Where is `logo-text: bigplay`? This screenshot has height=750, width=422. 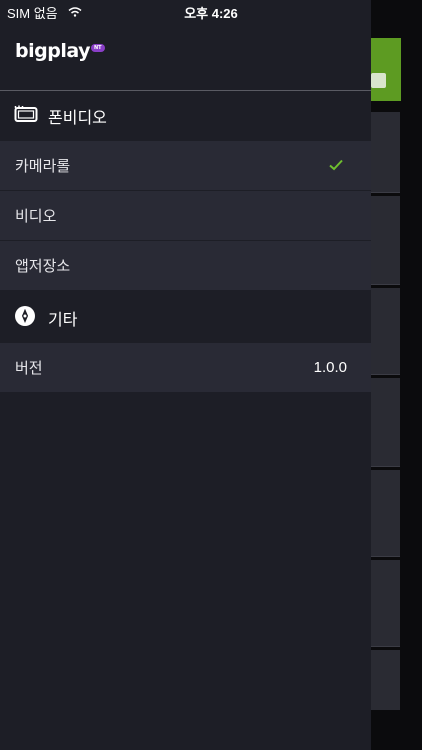
logo-text: bigplay is located at coordinates (52, 51).